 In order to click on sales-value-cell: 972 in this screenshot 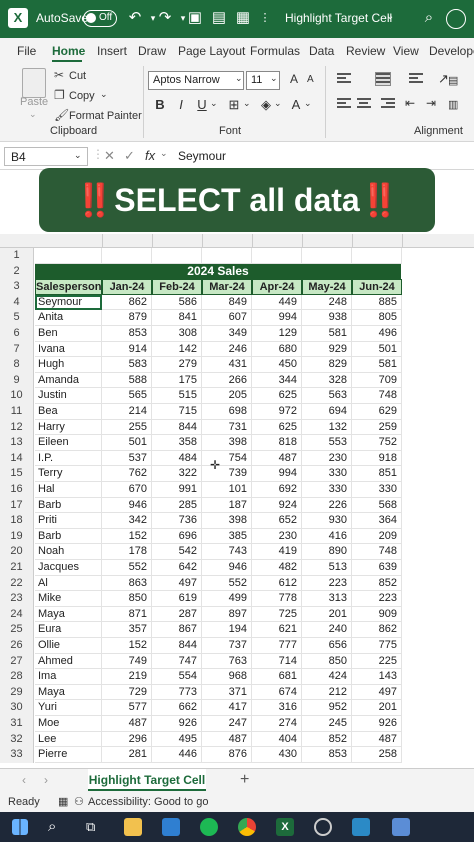, I will do `click(277, 412)`.